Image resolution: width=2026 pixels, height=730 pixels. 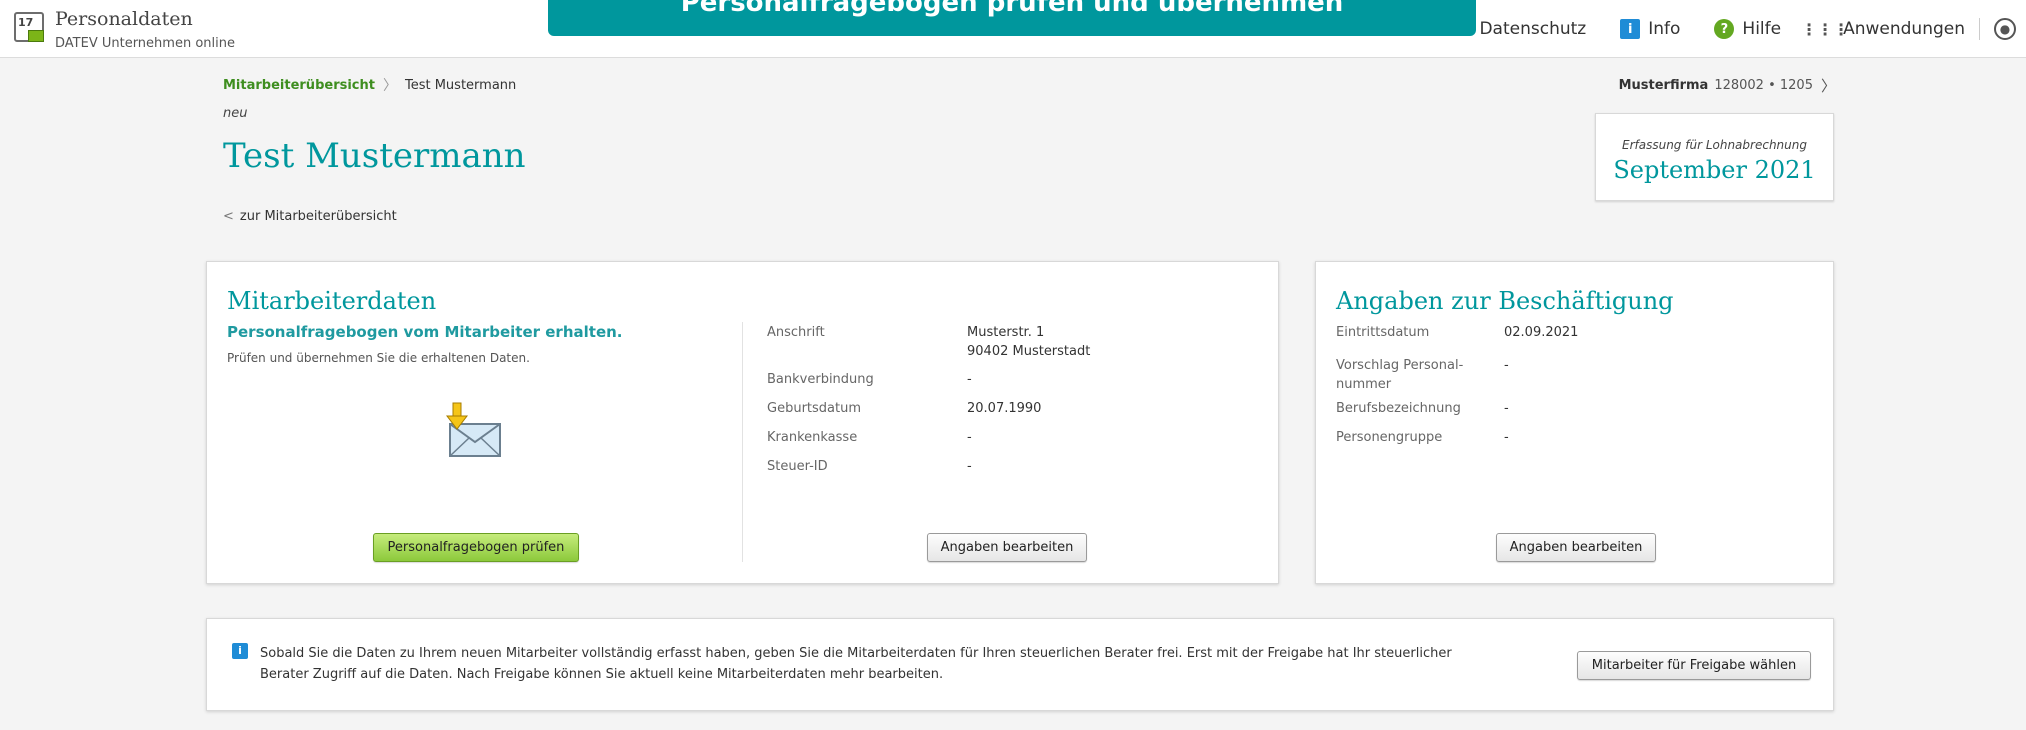 I want to click on tax-id-label: Steuer-ID, so click(x=797, y=466).